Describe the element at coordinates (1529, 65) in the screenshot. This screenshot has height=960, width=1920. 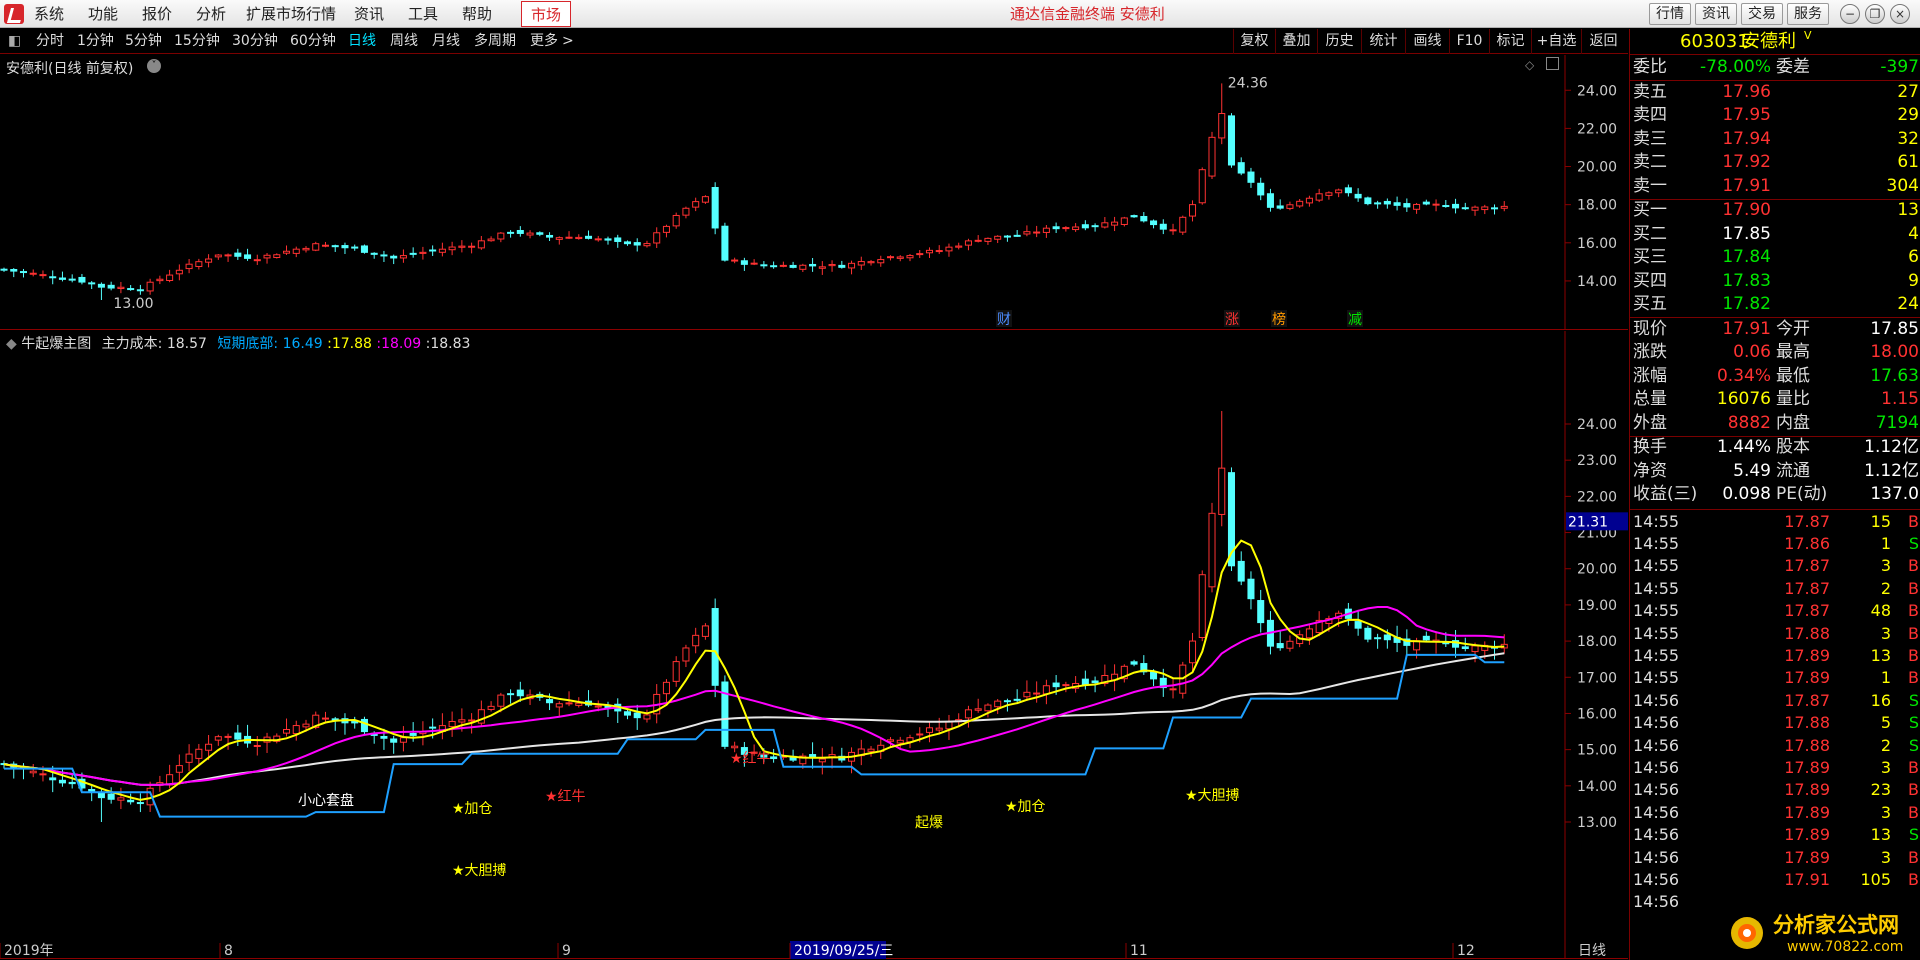
I see `diamond-icon: ◇` at that location.